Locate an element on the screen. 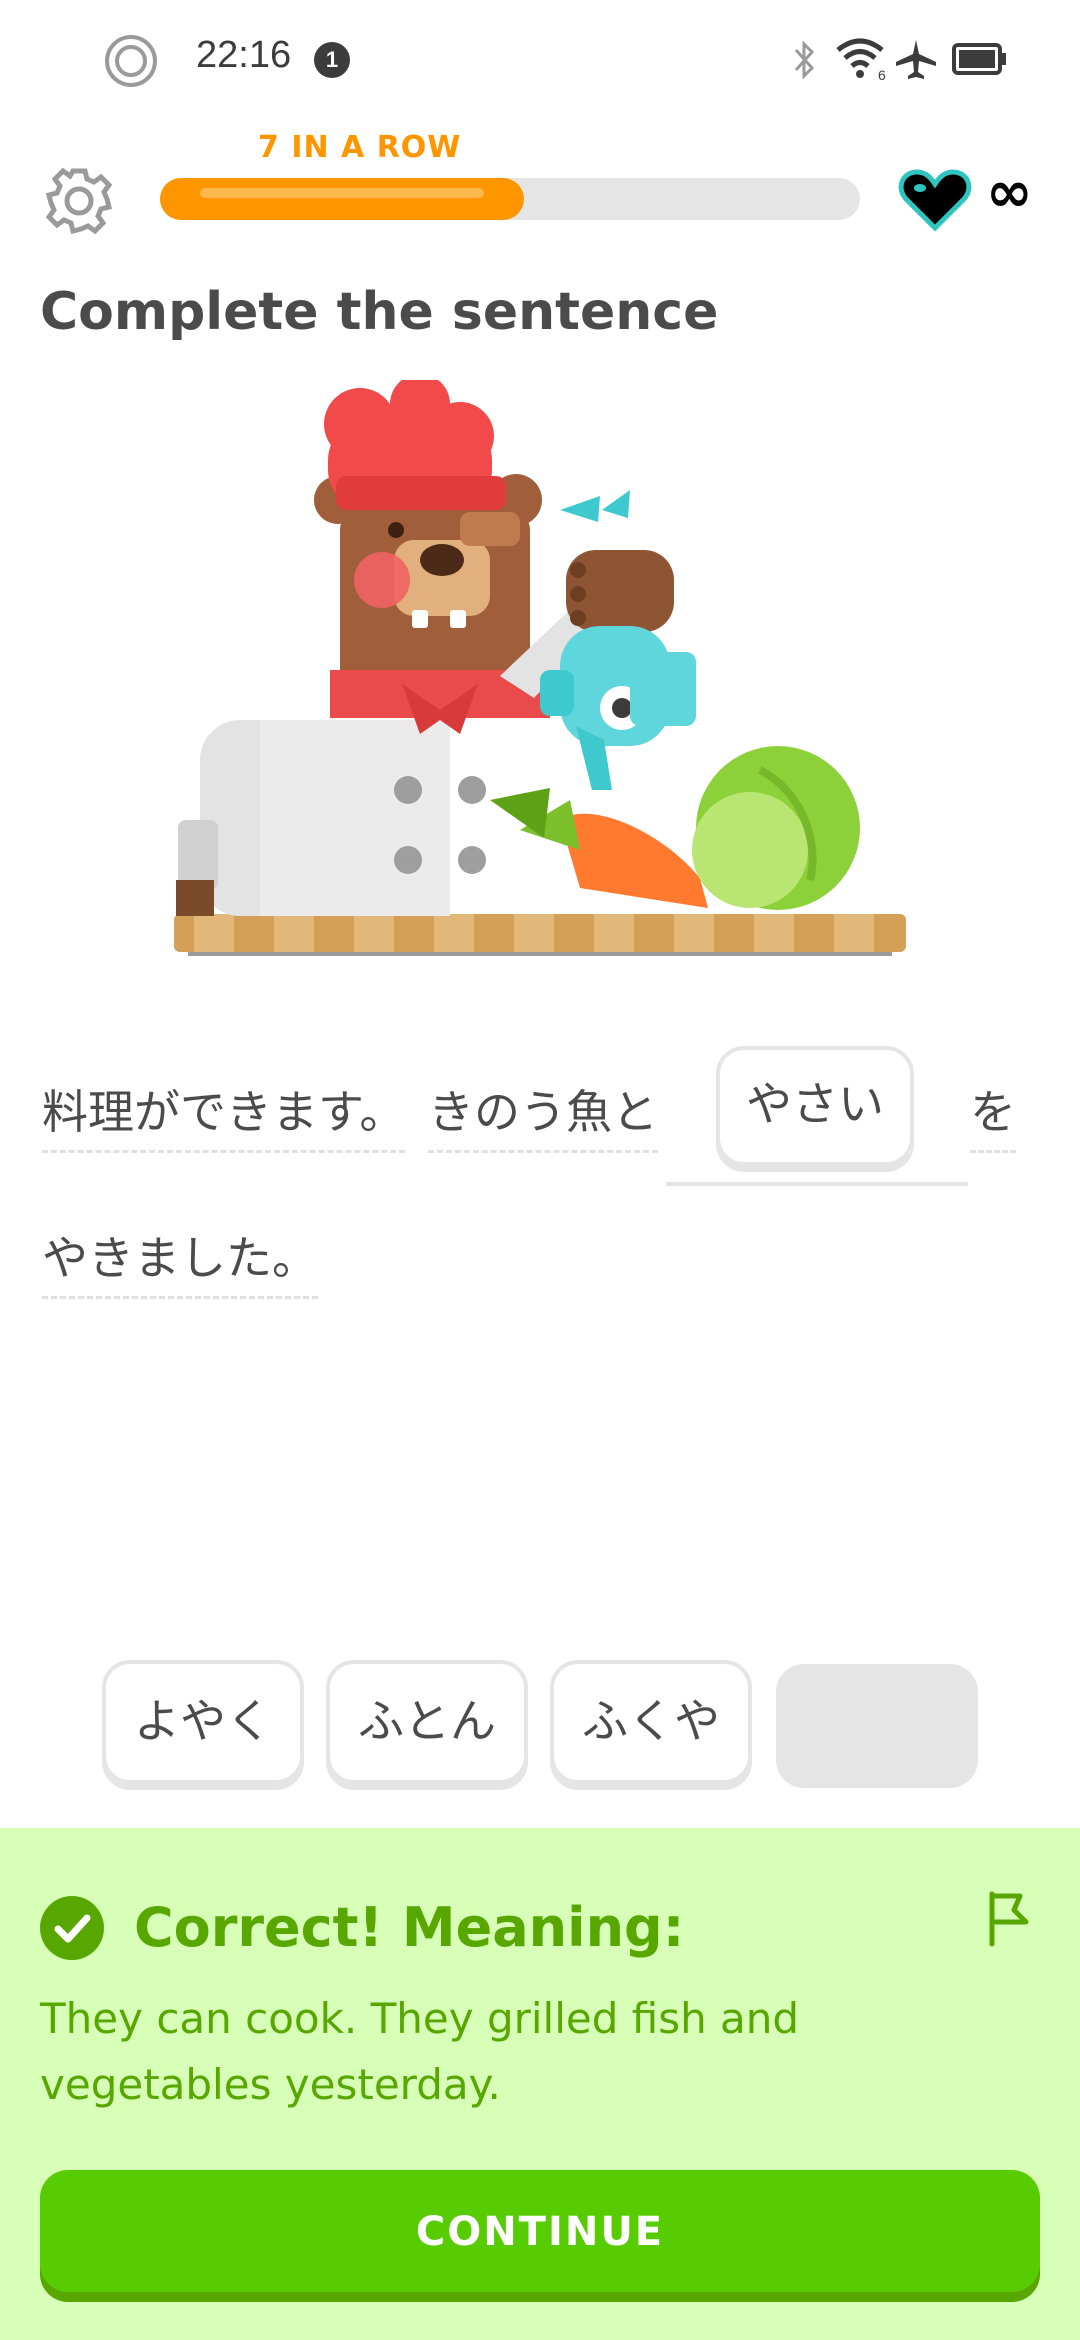 This screenshot has height=2340, width=1080. settings-gear-icon is located at coordinates (79, 201).